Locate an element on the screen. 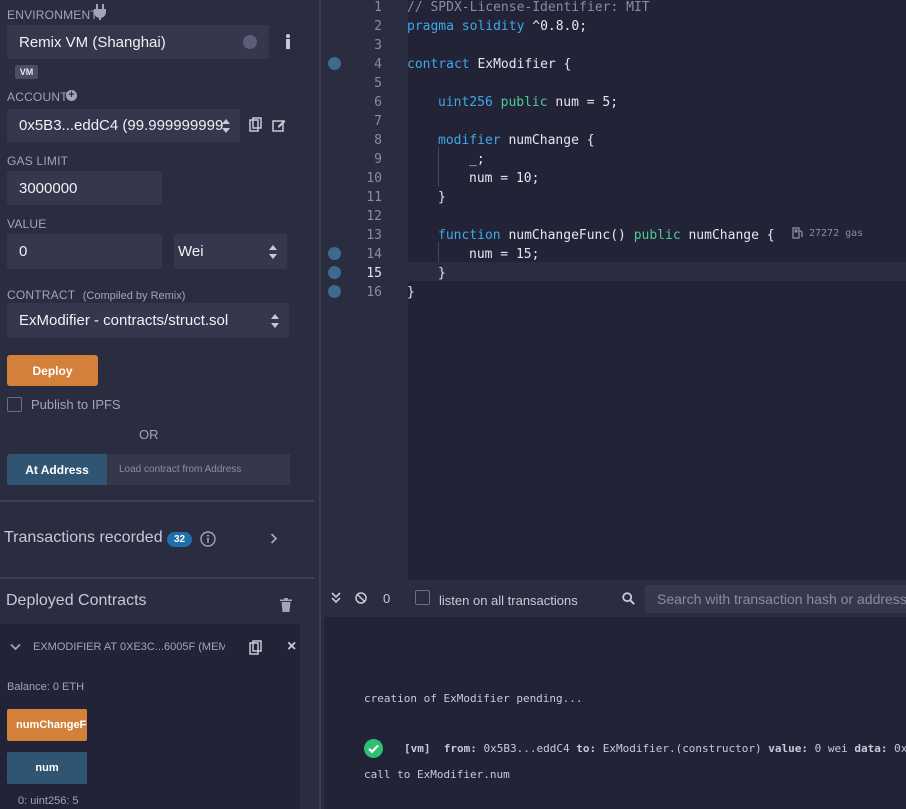  account-select: 0x5B3...eddC4 (99.999999999 is located at coordinates (123, 125).